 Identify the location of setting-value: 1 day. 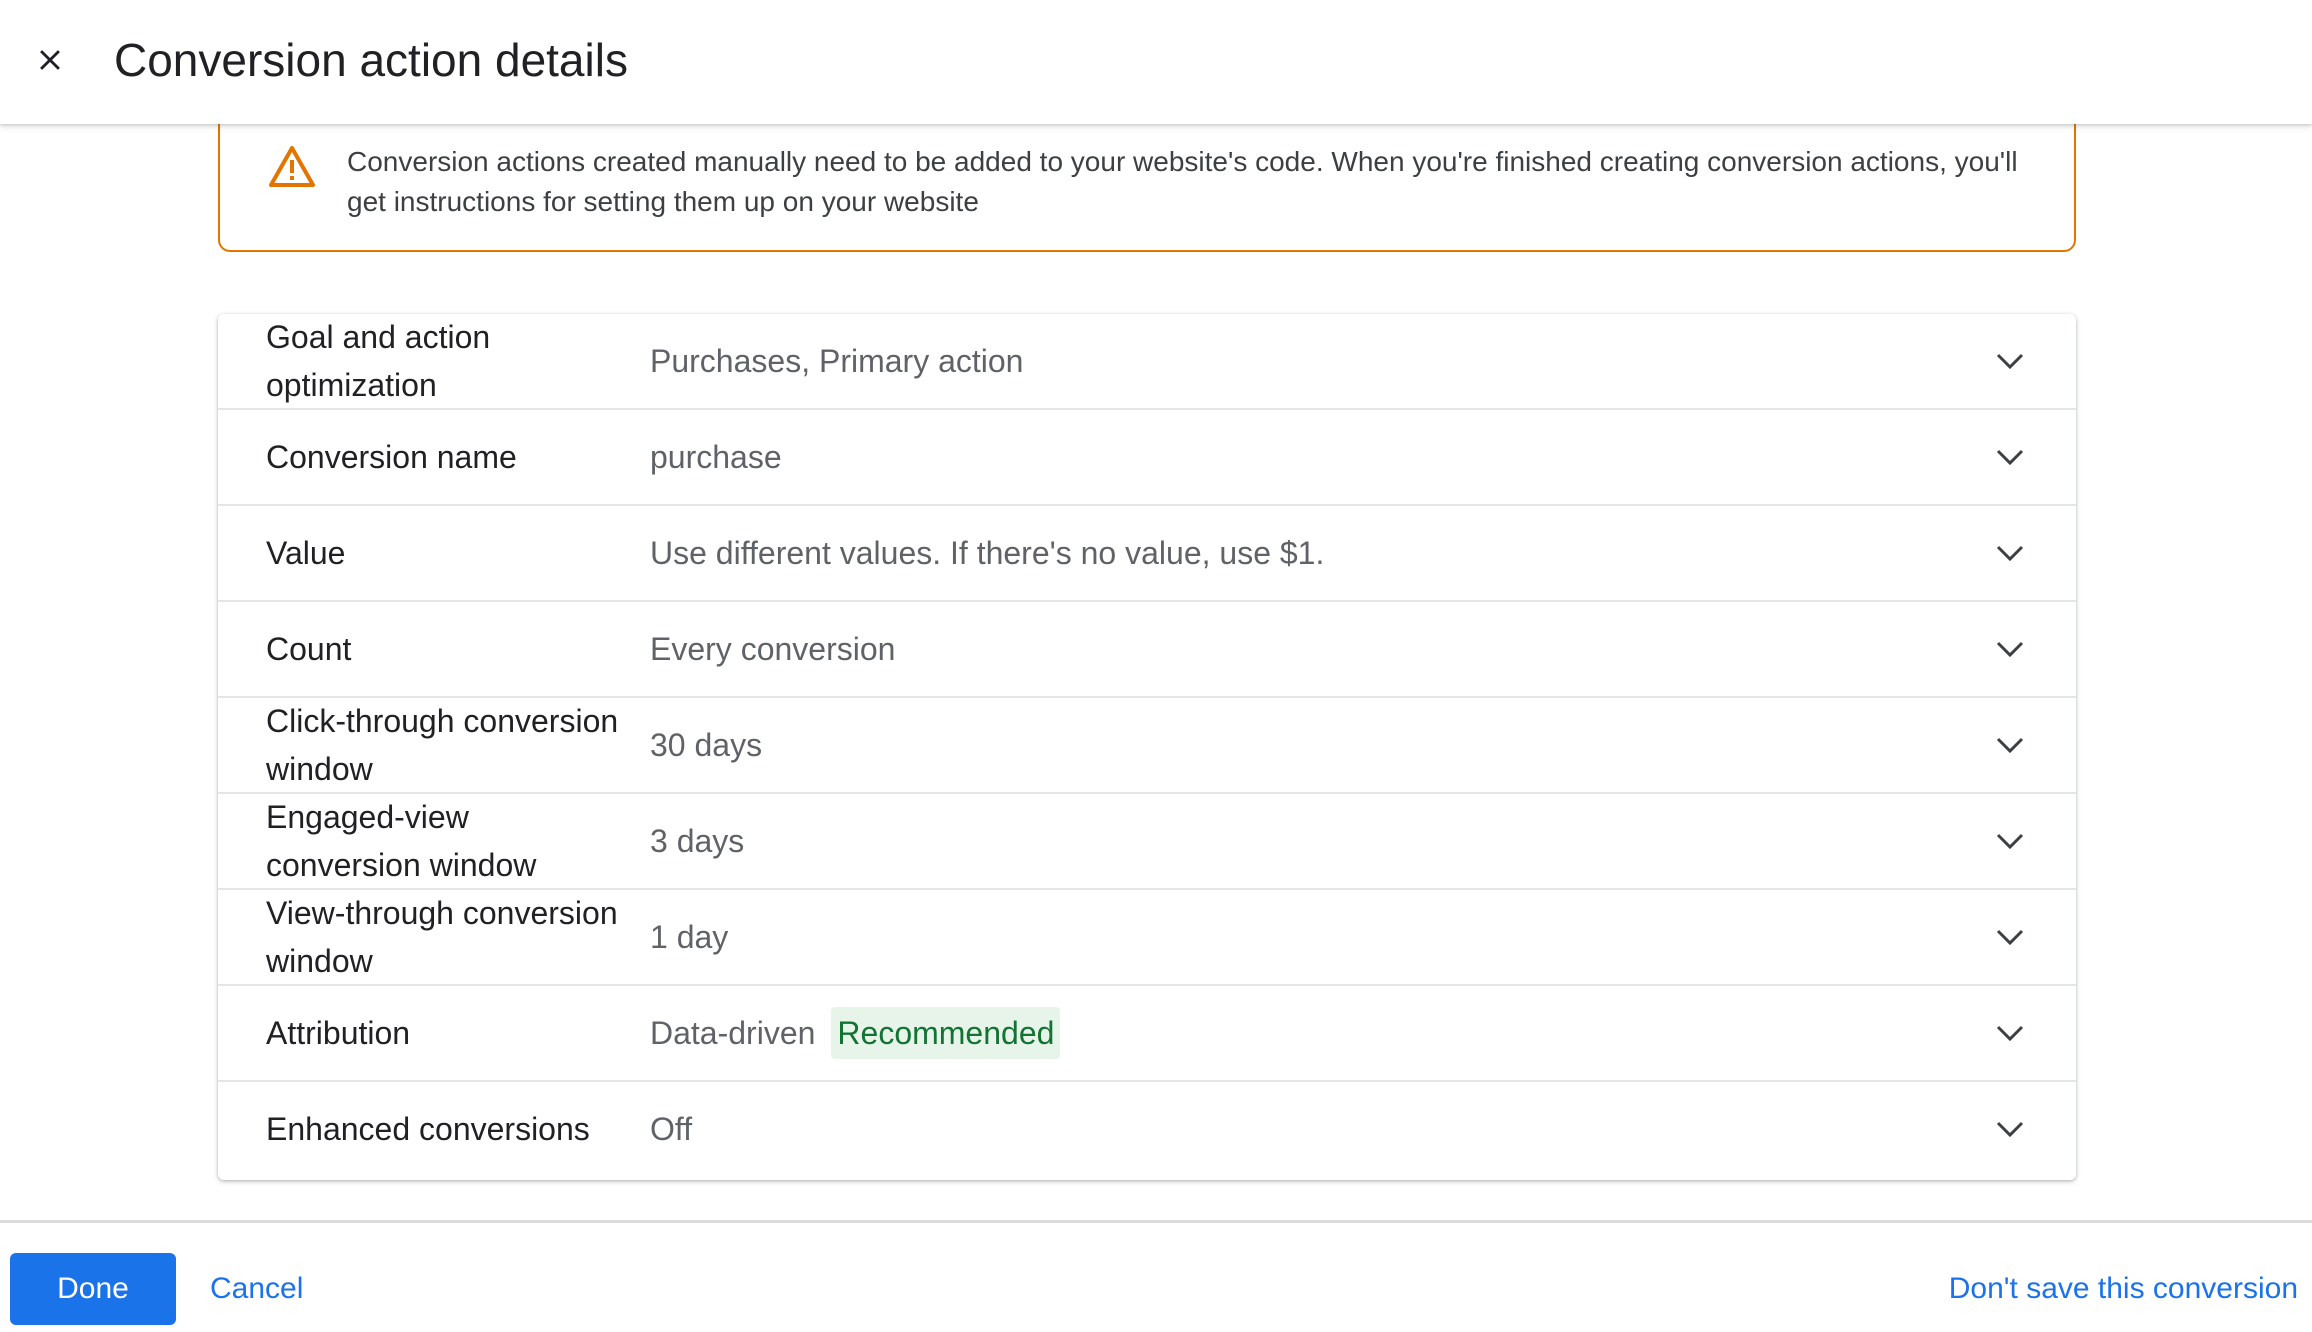
(689, 937).